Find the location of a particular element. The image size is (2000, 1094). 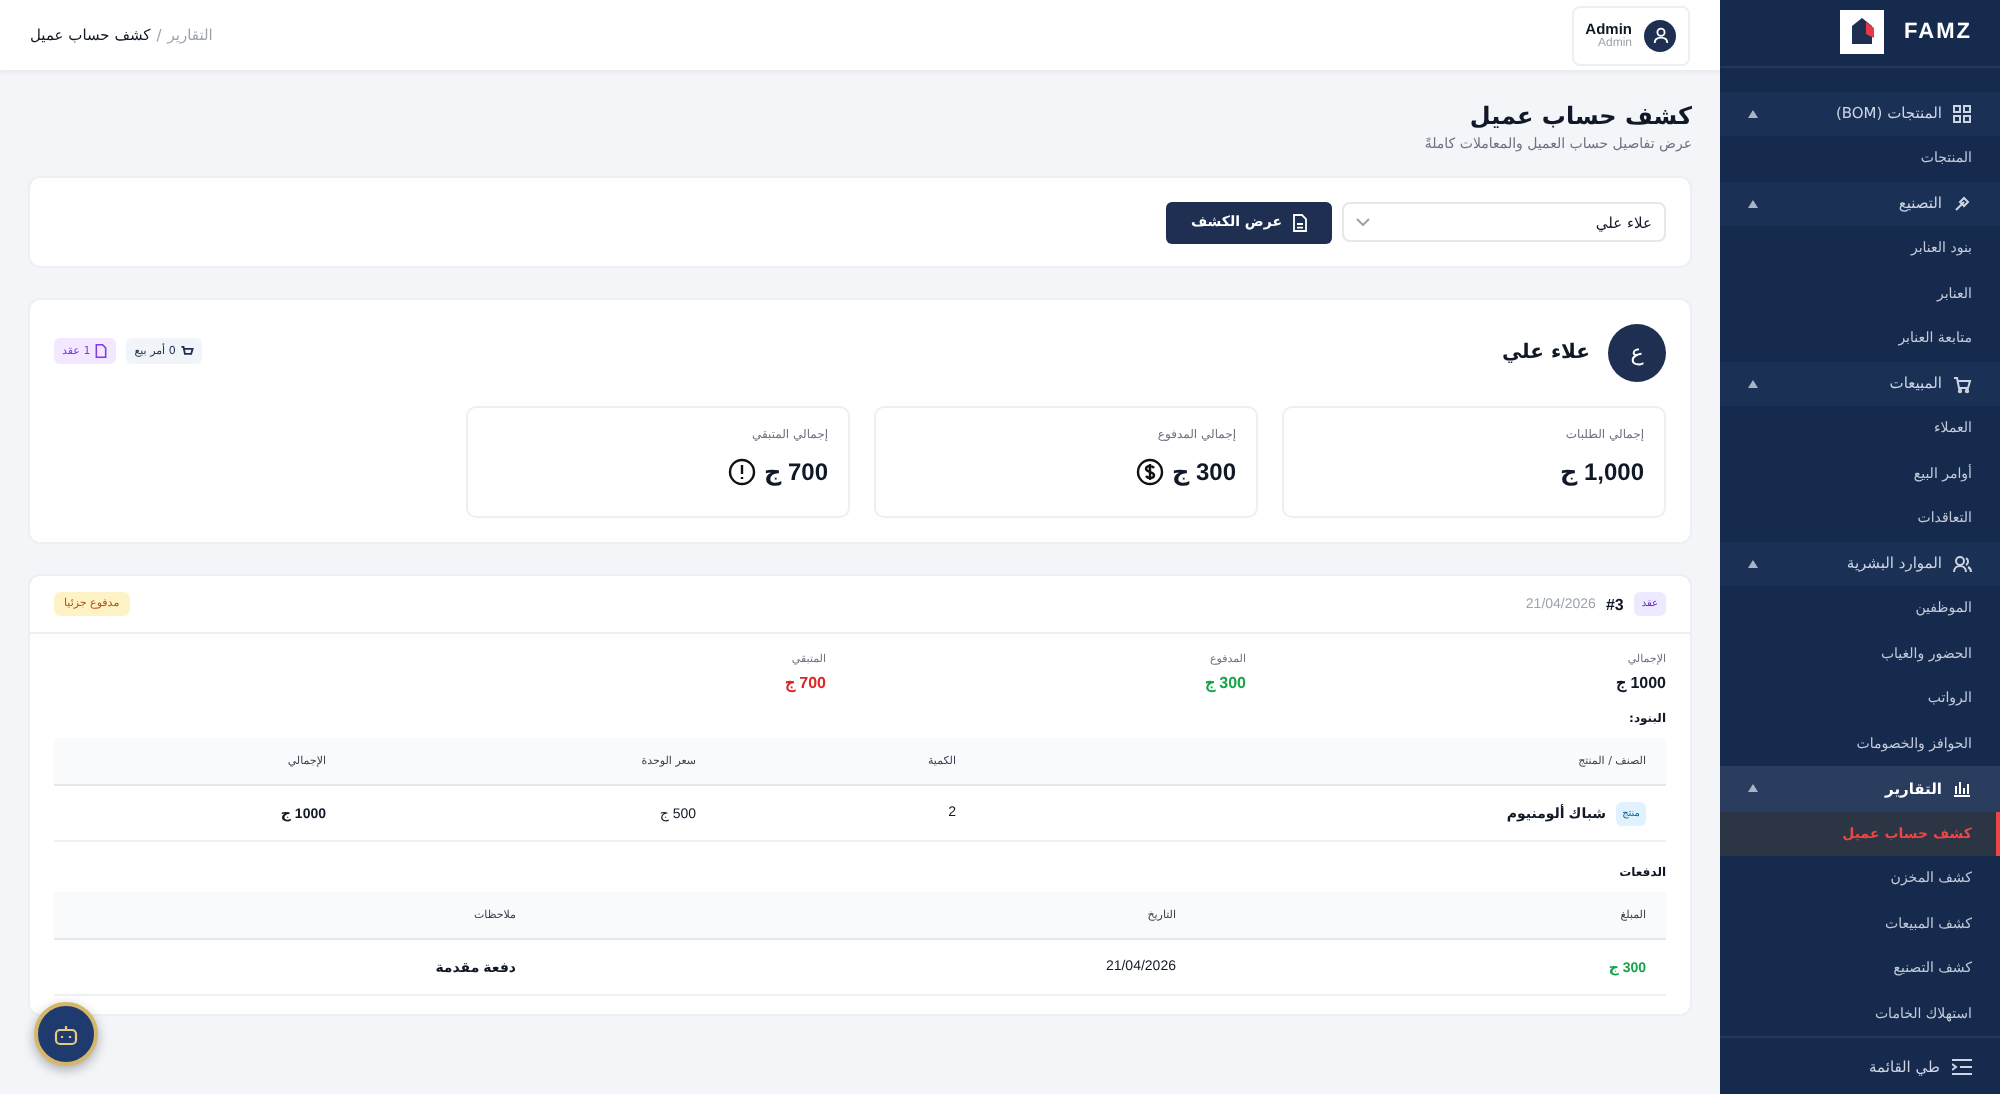

page-title: كشف حساب عميل is located at coordinates (1579, 116).